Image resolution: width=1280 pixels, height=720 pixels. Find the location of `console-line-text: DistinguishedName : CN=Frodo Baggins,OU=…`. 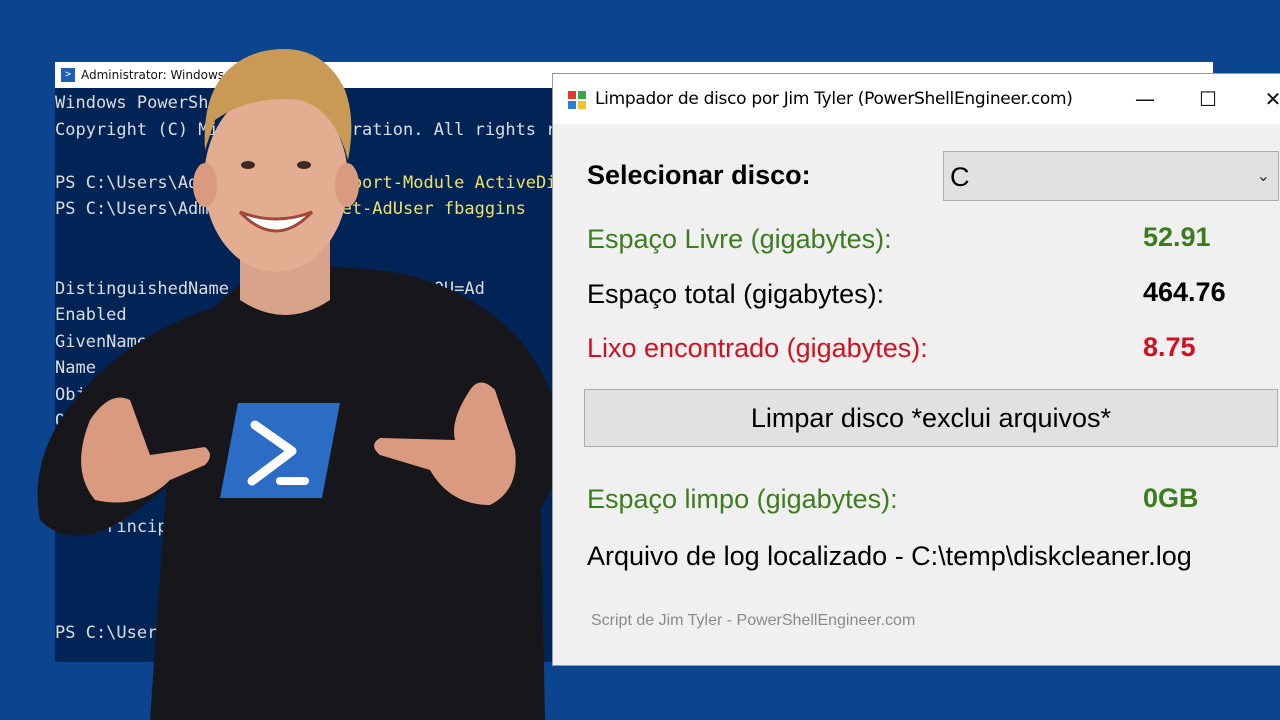

console-line-text: DistinguishedName : CN=Frodo Baggins,OU=… is located at coordinates (270, 288).